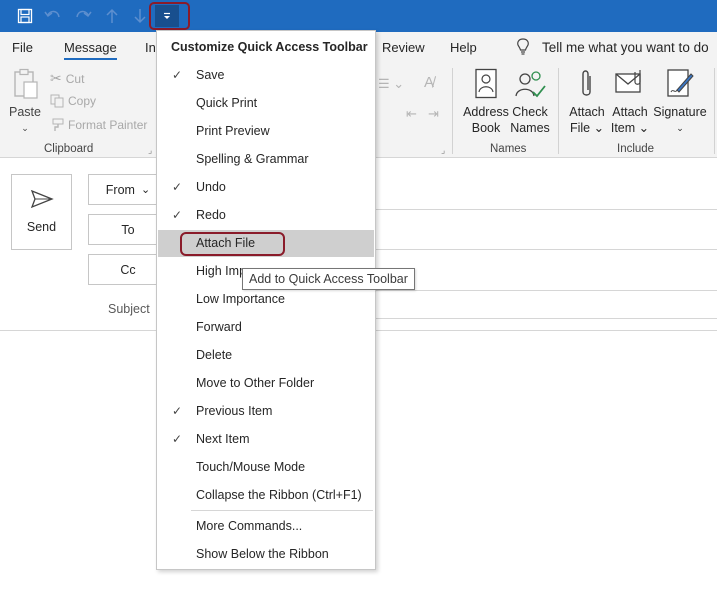 The image size is (717, 590). I want to click on format-painter-button: Format Painter, so click(98, 125).